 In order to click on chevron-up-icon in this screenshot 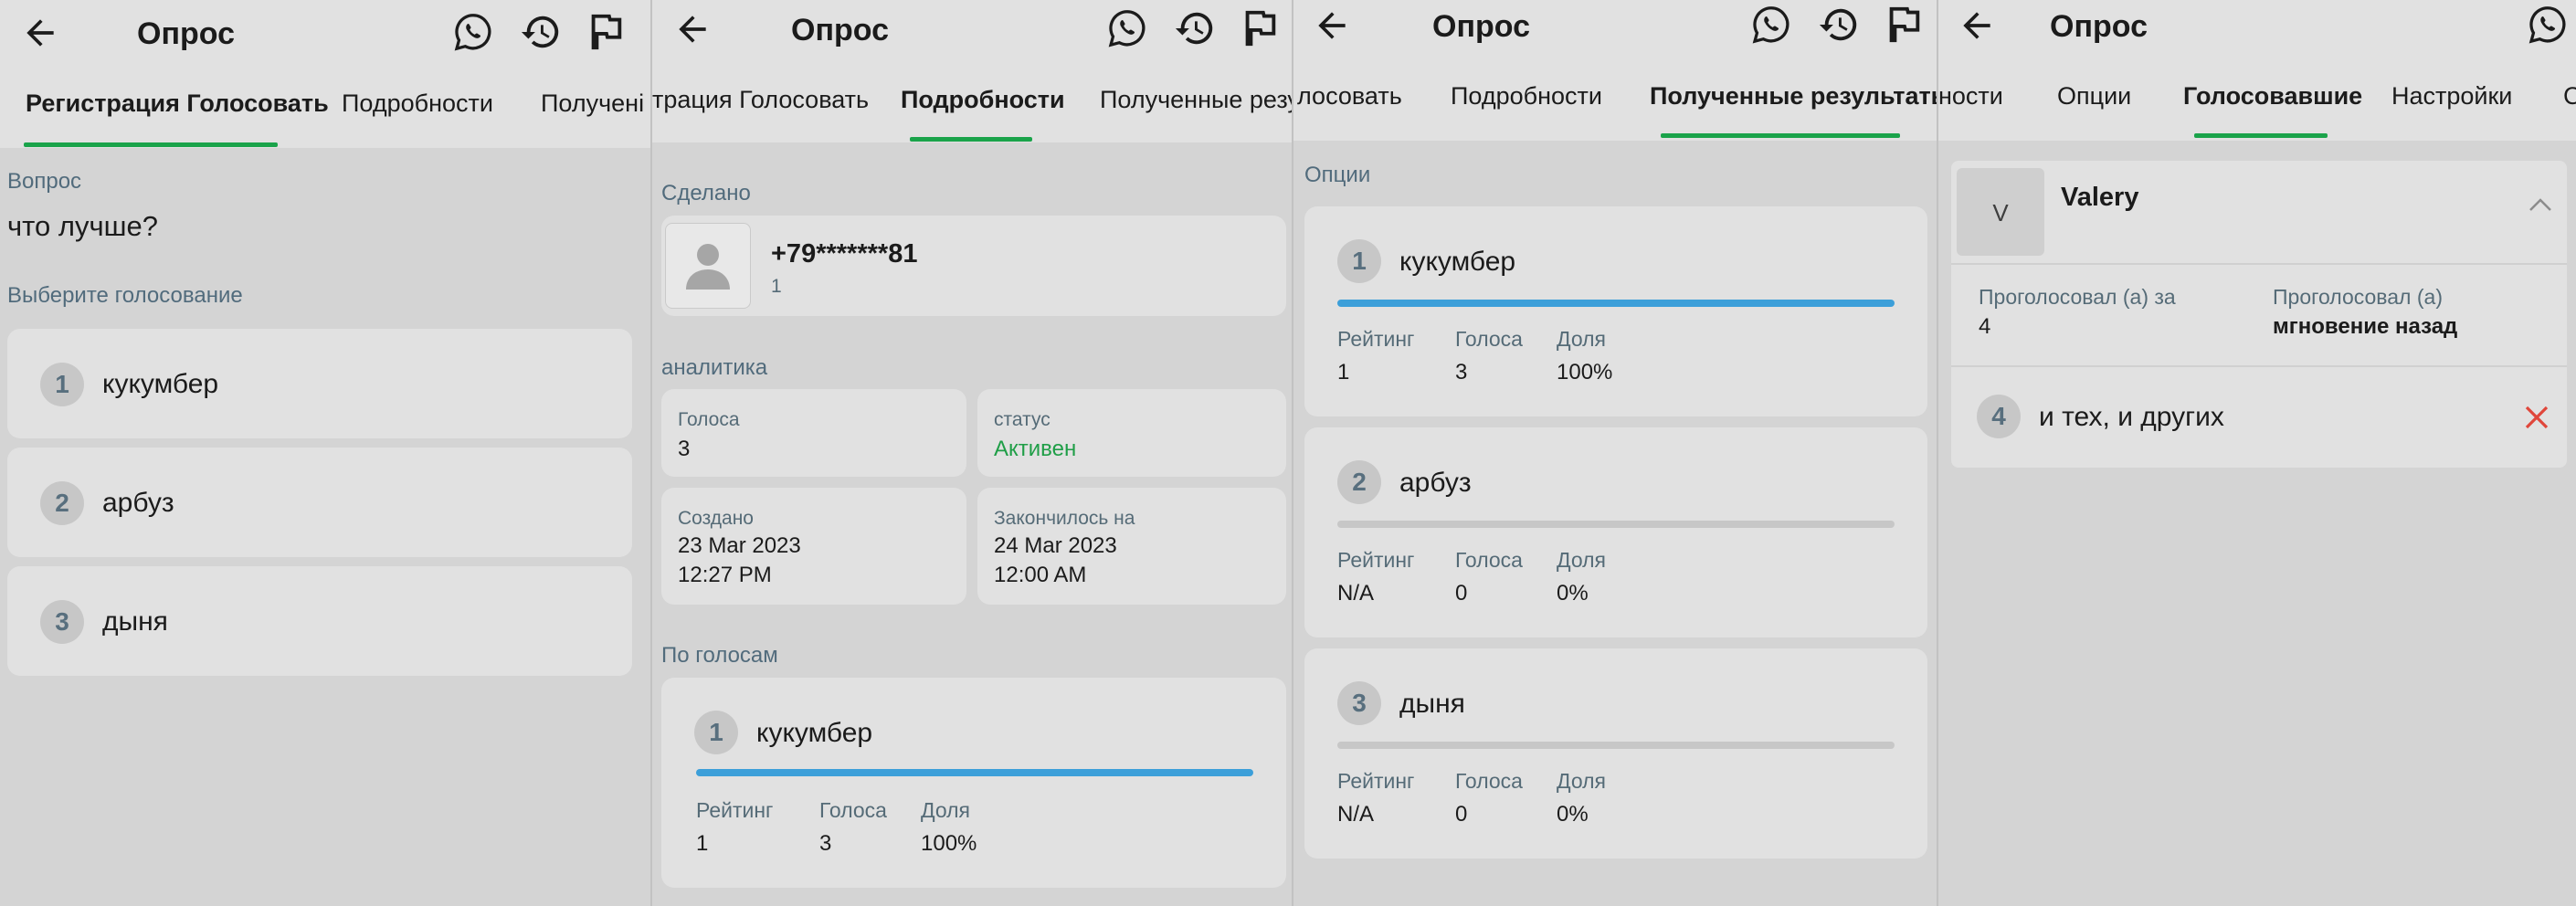, I will do `click(2540, 205)`.